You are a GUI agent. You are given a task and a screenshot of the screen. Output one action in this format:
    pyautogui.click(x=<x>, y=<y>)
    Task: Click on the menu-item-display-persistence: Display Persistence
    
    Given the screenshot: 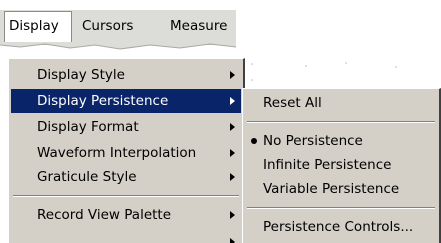 What is the action you would take?
    pyautogui.click(x=126, y=101)
    